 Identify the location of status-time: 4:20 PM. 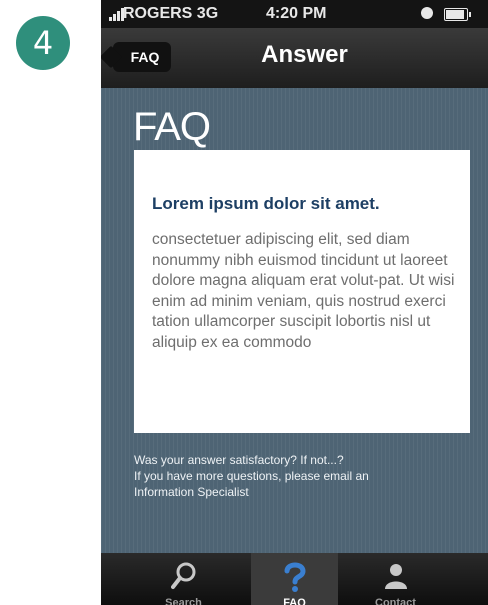
(296, 13).